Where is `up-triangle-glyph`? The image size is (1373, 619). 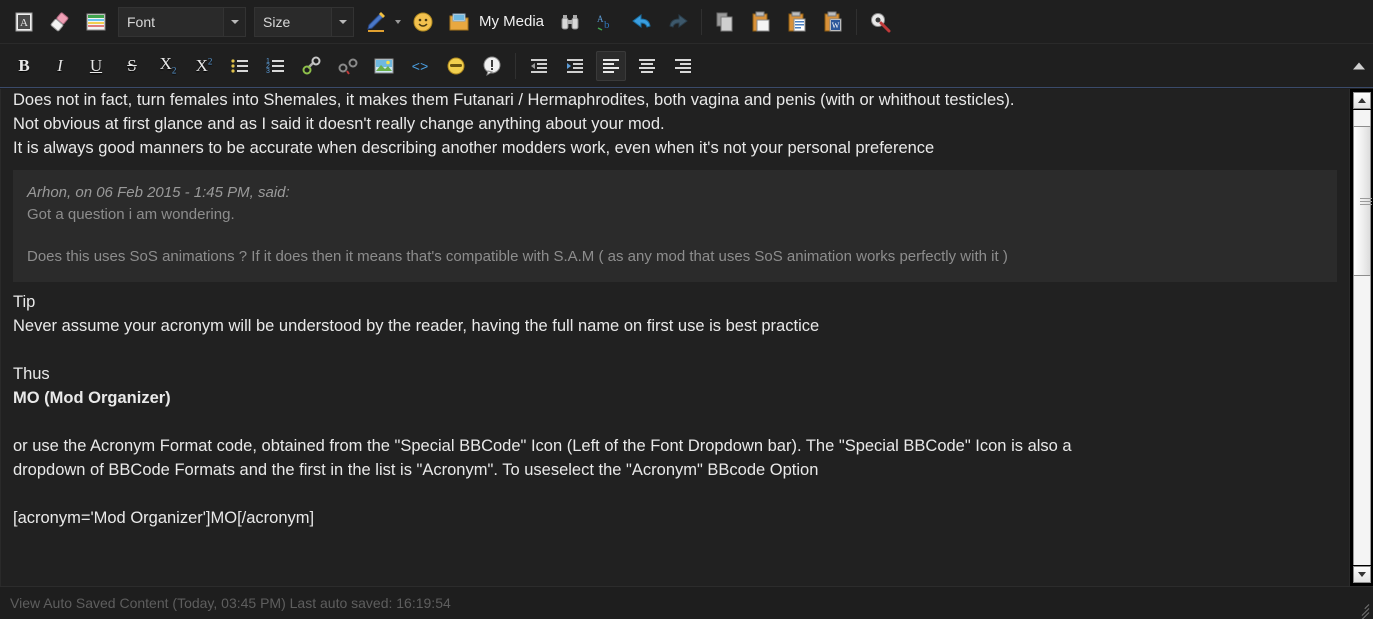
up-triangle-glyph is located at coordinates (1362, 100).